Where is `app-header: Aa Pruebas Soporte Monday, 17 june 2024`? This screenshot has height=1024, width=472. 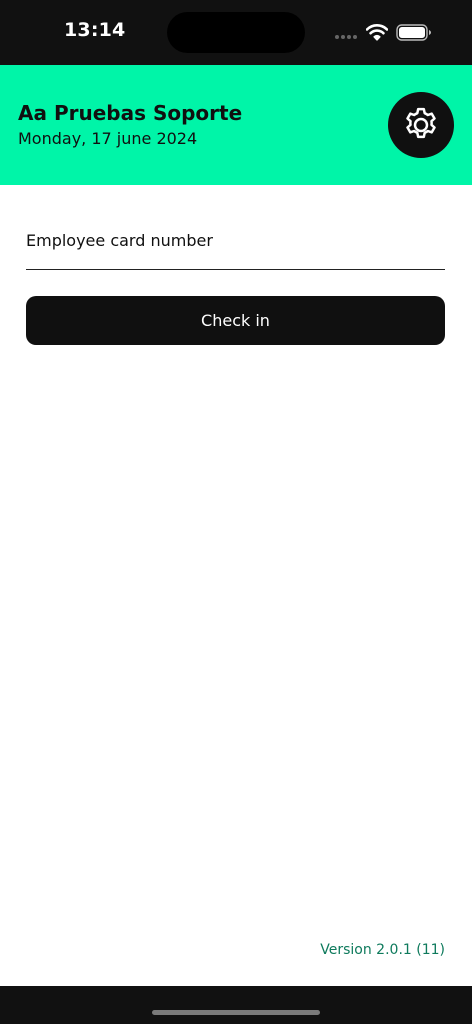
app-header: Aa Pruebas Soporte Monday, 17 june 2024 is located at coordinates (236, 125).